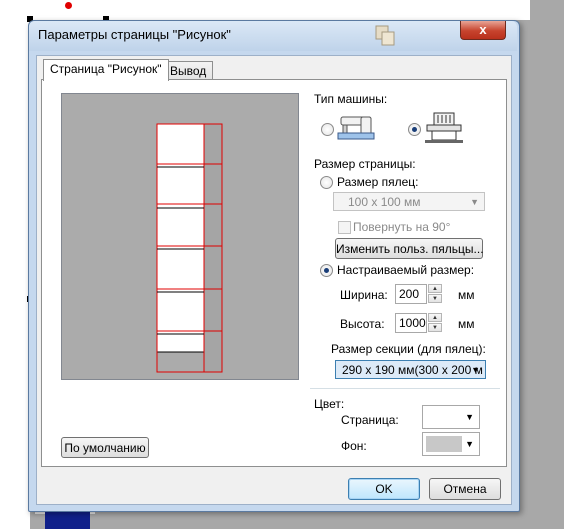  What do you see at coordinates (466, 295) in the screenshot?
I see `width-unit: мм` at bounding box center [466, 295].